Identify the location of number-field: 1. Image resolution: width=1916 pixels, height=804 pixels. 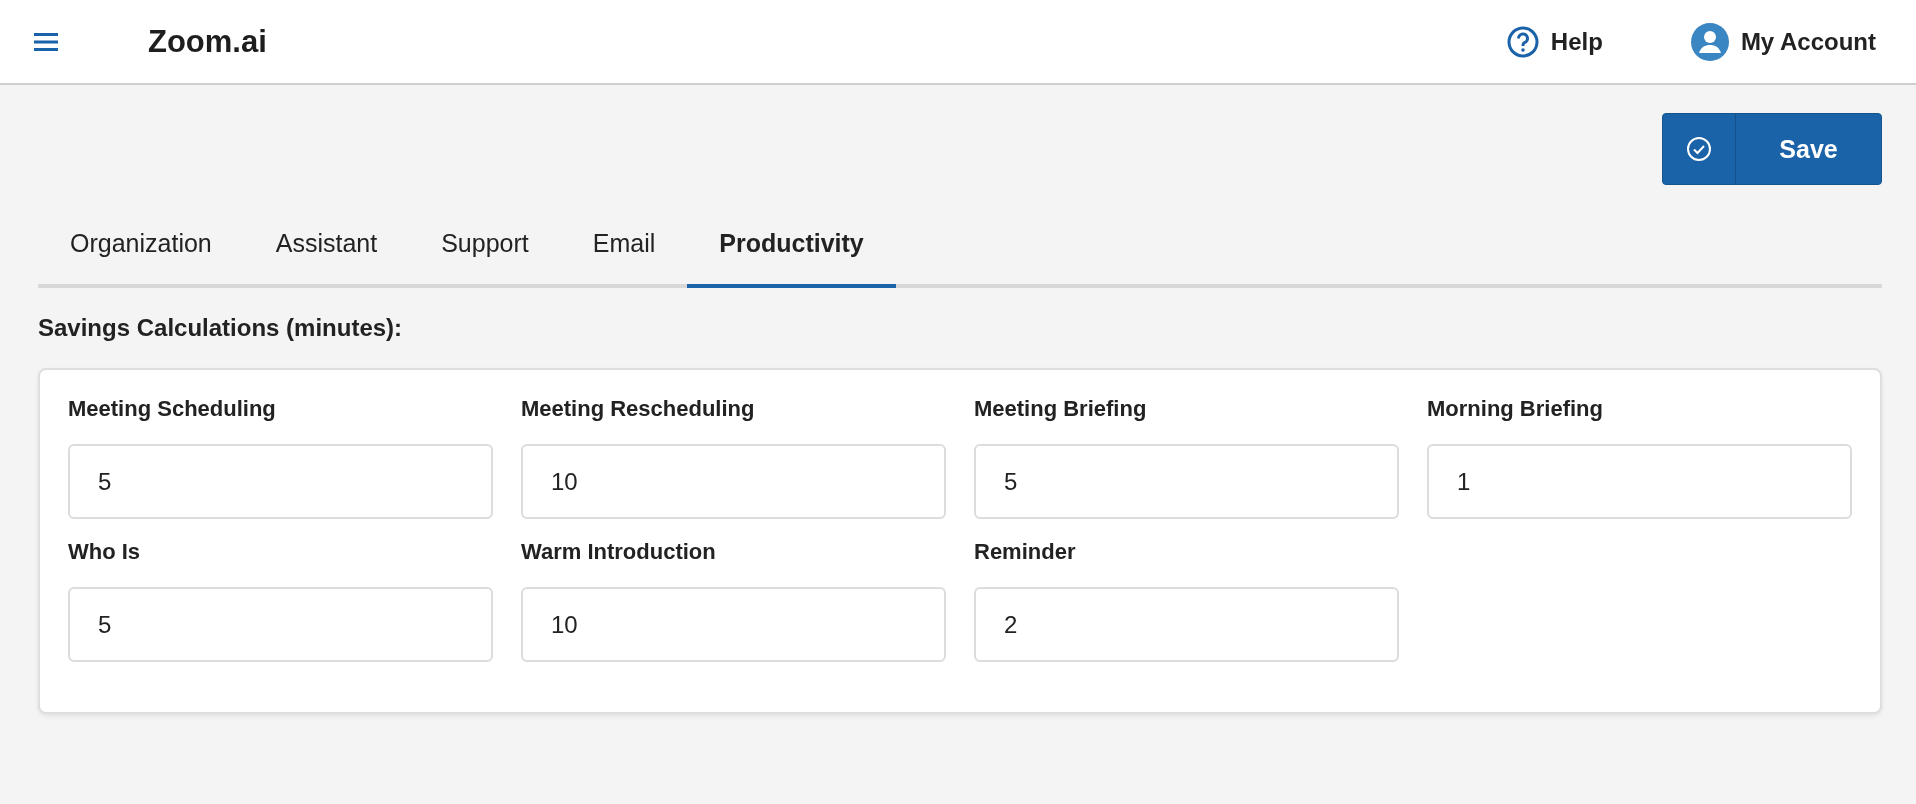
(1639, 481).